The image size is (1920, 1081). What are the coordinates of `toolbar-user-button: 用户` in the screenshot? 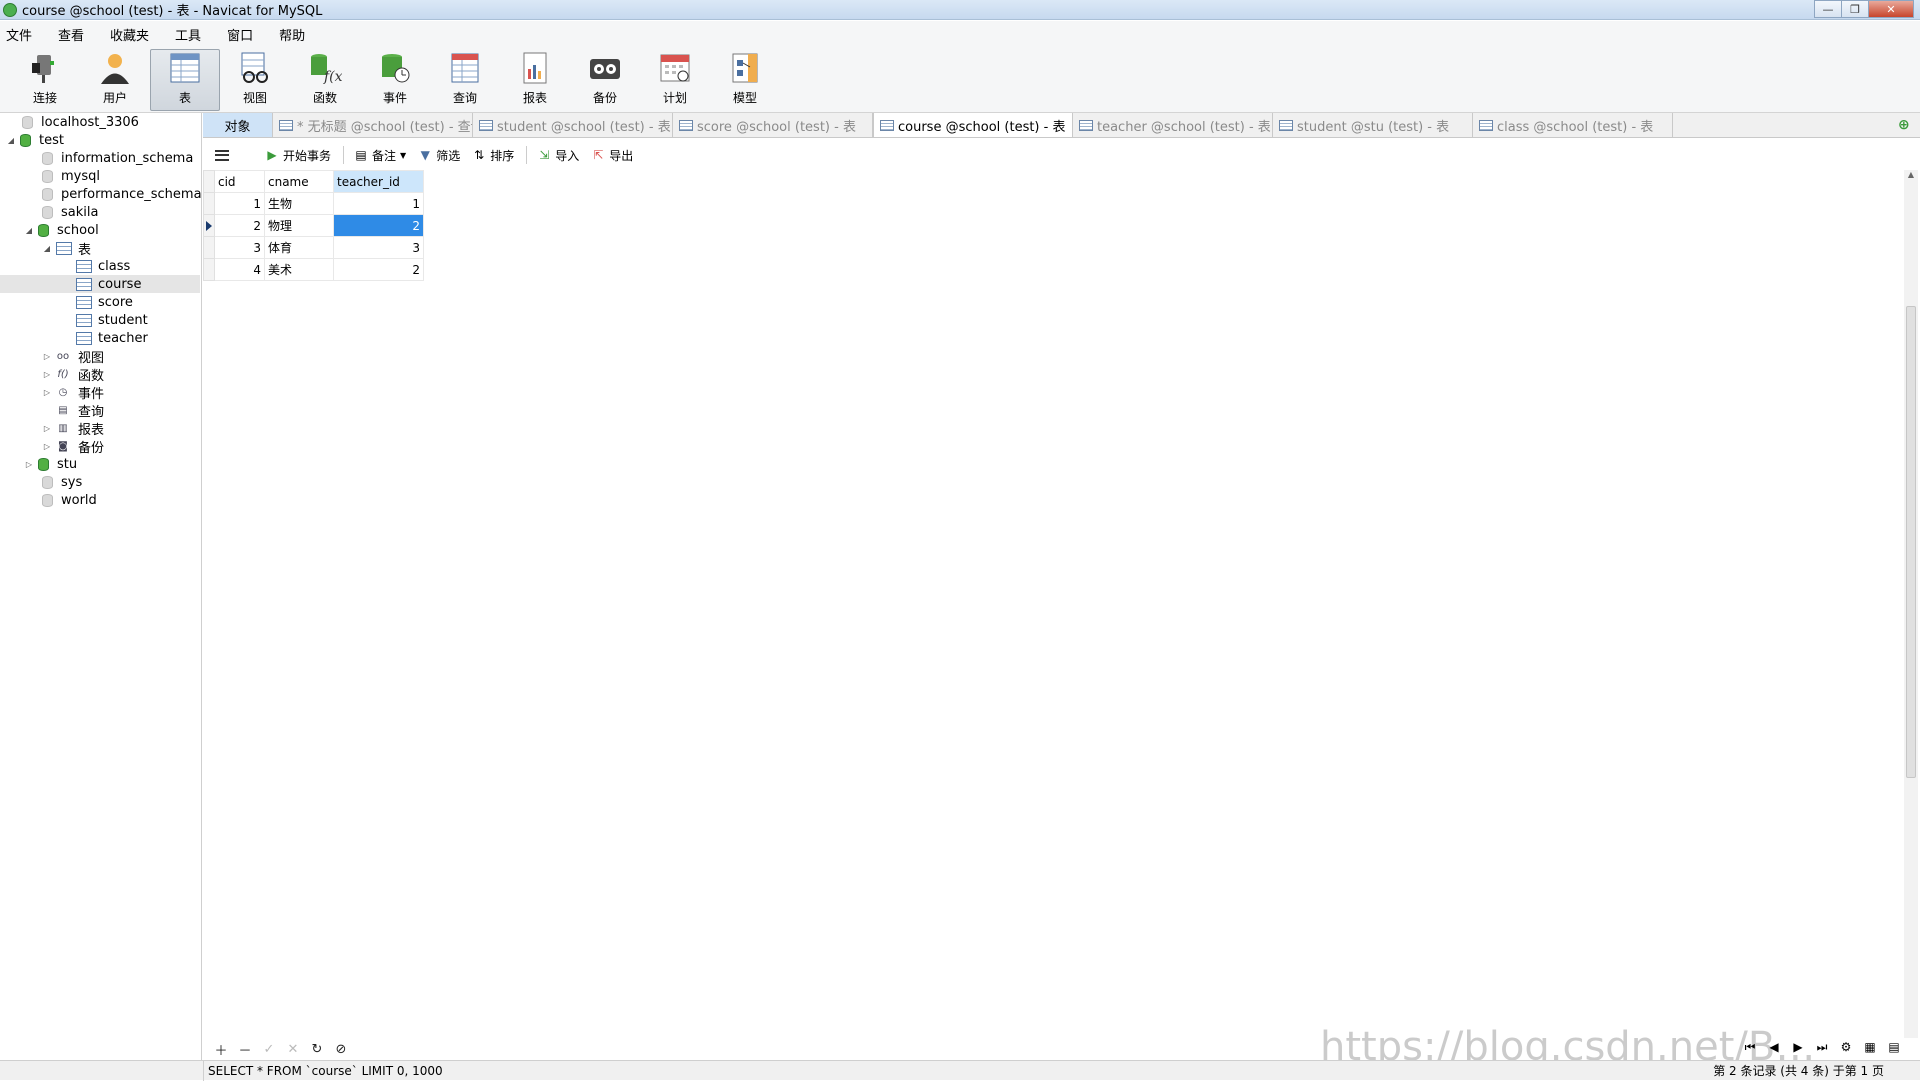 It's located at (115, 80).